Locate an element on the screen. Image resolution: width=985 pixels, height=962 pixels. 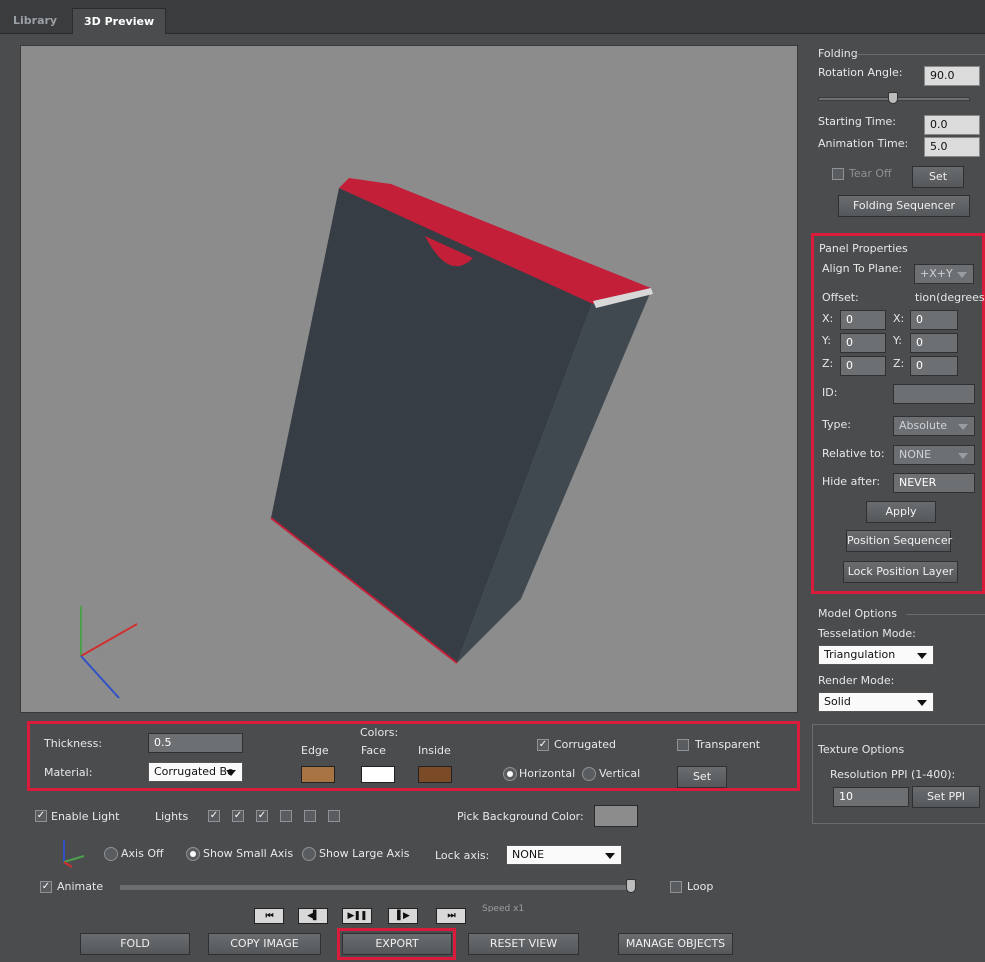
play-pause-icon: ▶❚❚ is located at coordinates (357, 916).